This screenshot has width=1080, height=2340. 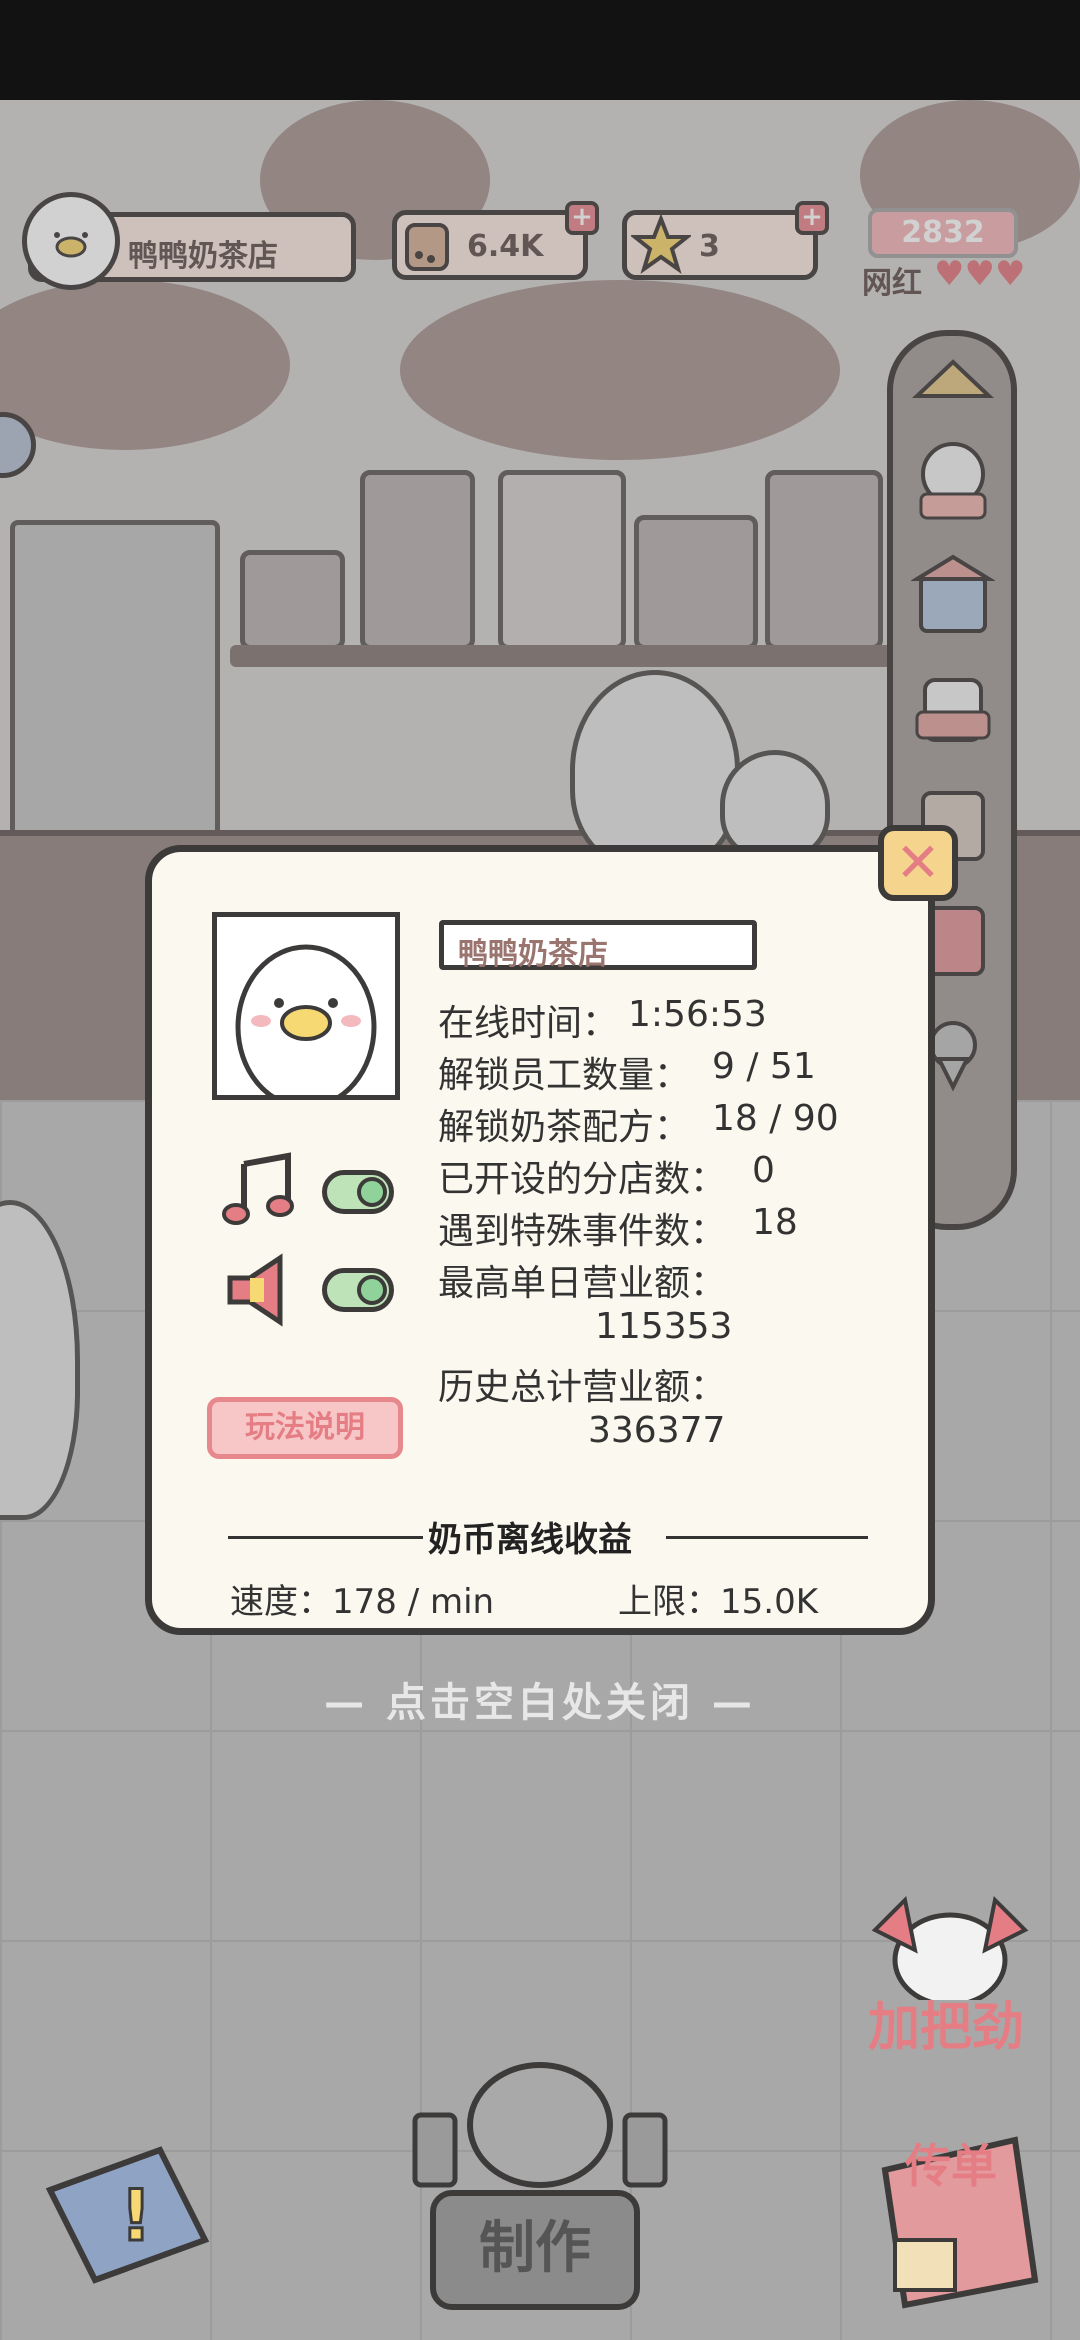 I want to click on shop-name-text: 鸭鸭奶茶店, so click(x=533, y=954).